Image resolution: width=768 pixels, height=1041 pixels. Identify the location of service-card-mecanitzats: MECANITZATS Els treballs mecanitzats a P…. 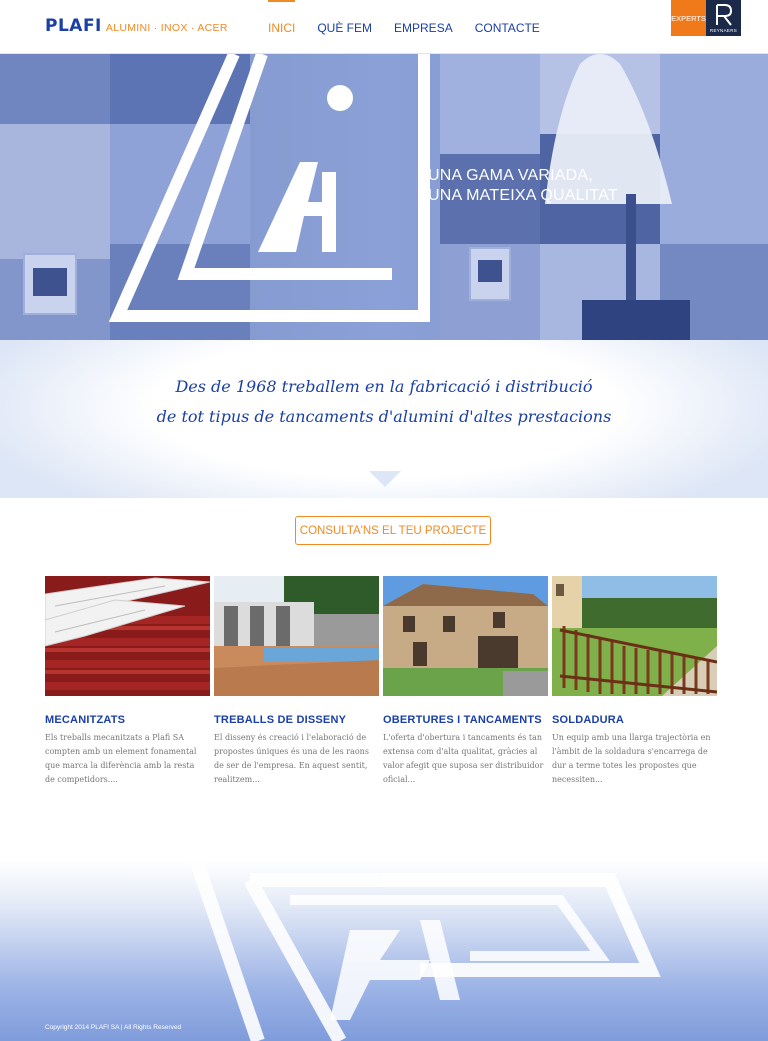
(127, 681).